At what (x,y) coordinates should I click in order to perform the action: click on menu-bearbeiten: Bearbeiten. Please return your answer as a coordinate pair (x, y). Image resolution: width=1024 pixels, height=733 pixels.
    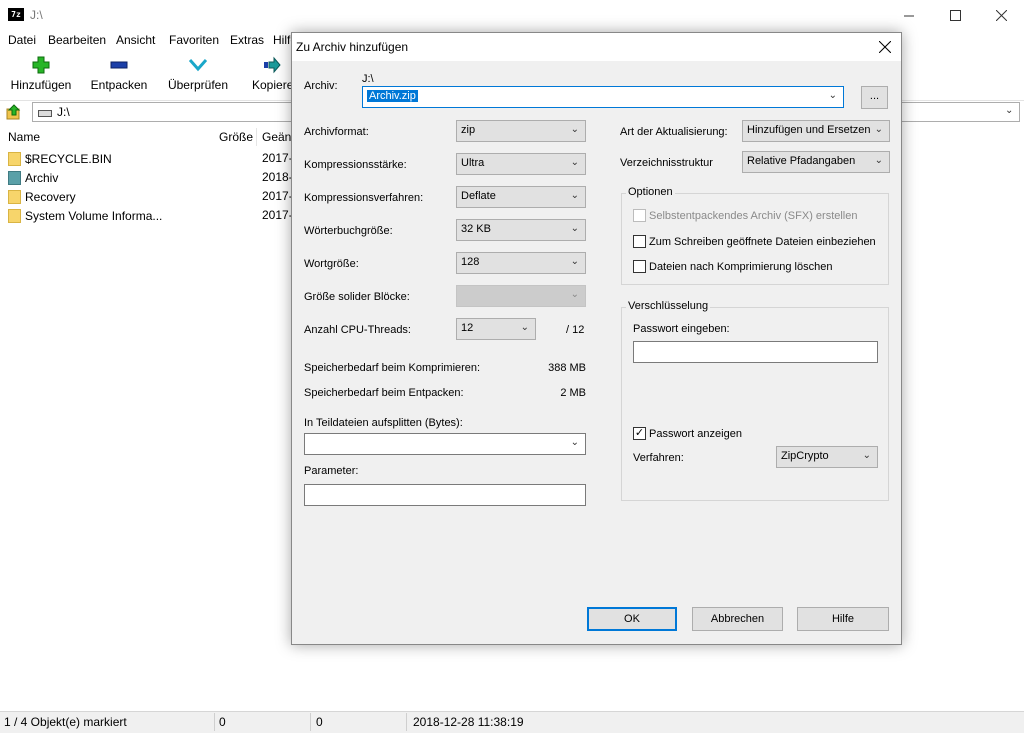
    Looking at the image, I should click on (77, 40).